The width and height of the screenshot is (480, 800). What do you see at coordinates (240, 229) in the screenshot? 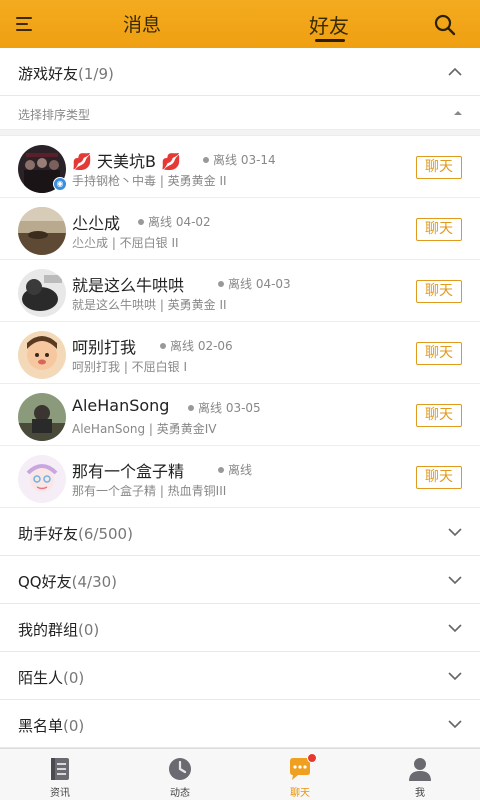
I see `friend-row: 尐尐成 离线 04-02 尐尐成 | 不屈白银 II 聊天` at bounding box center [240, 229].